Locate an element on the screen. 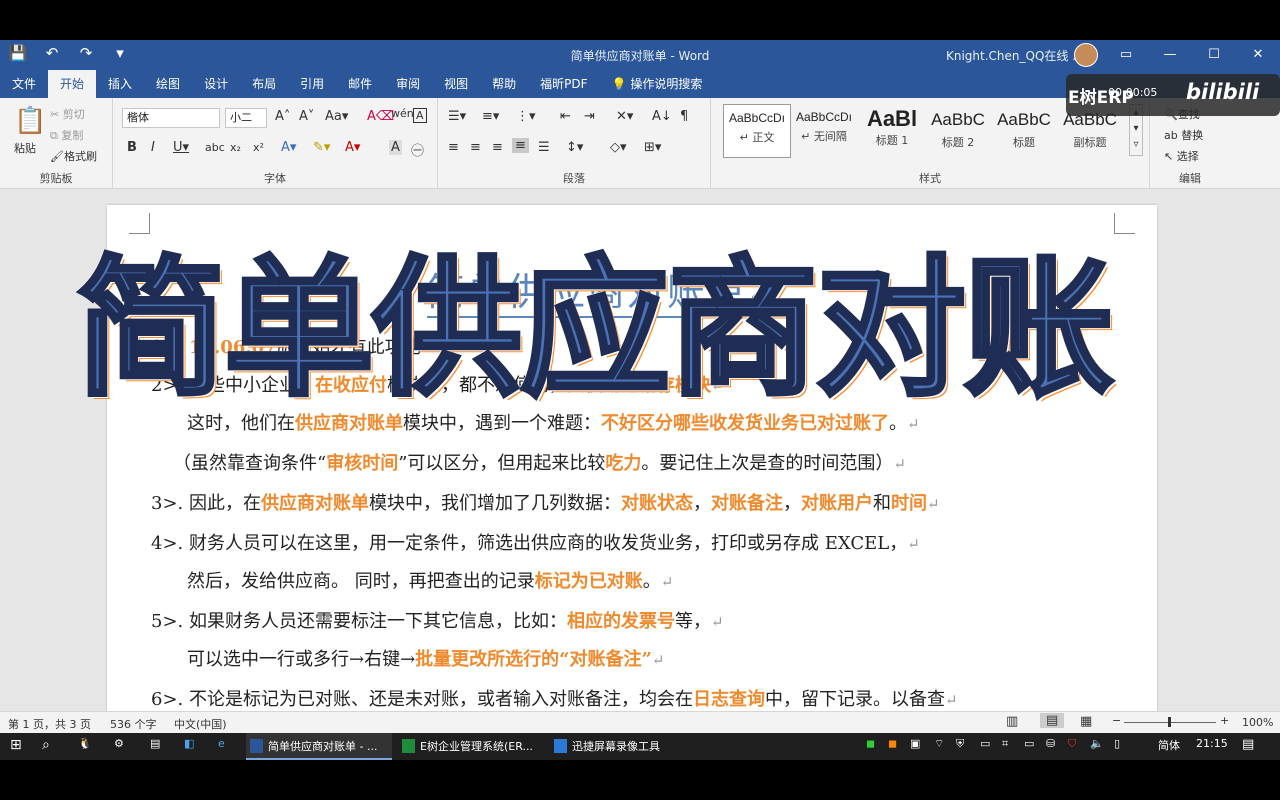 The width and height of the screenshot is (1280, 800). page-count: 第 1 页，共 3 页 is located at coordinates (49, 724).